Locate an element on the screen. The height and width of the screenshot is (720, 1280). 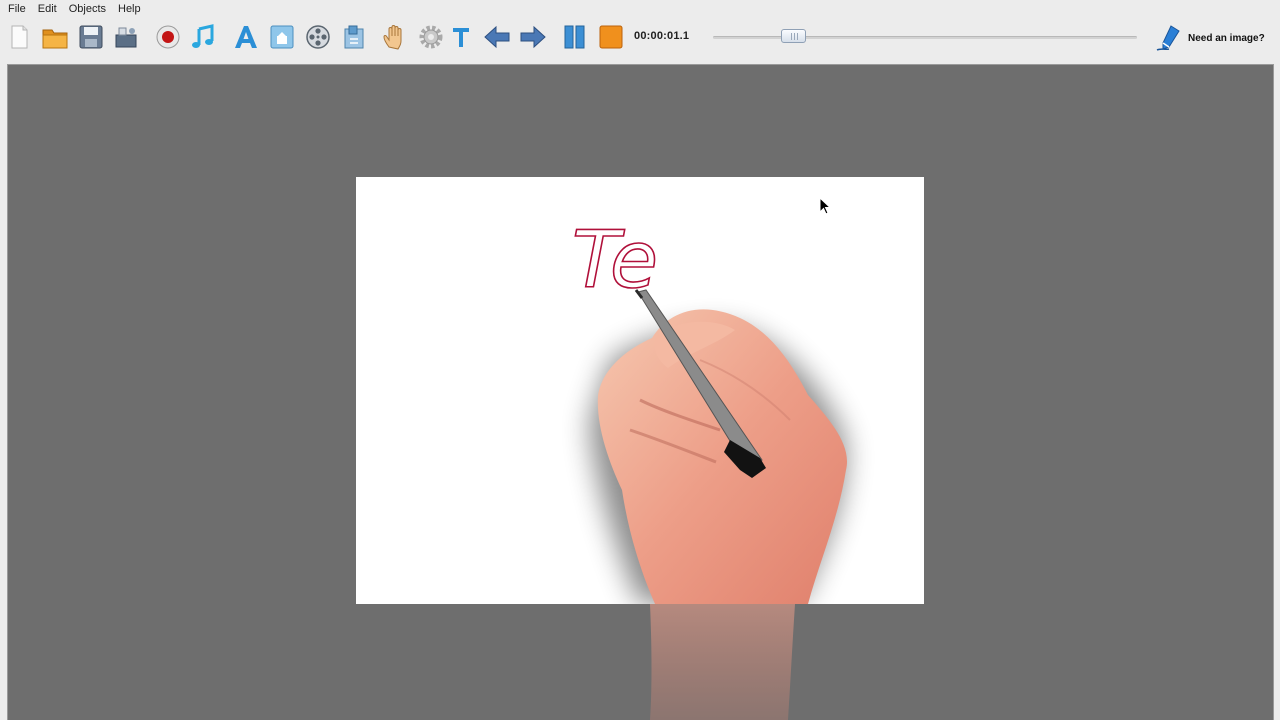
record-button is located at coordinates (168, 37).